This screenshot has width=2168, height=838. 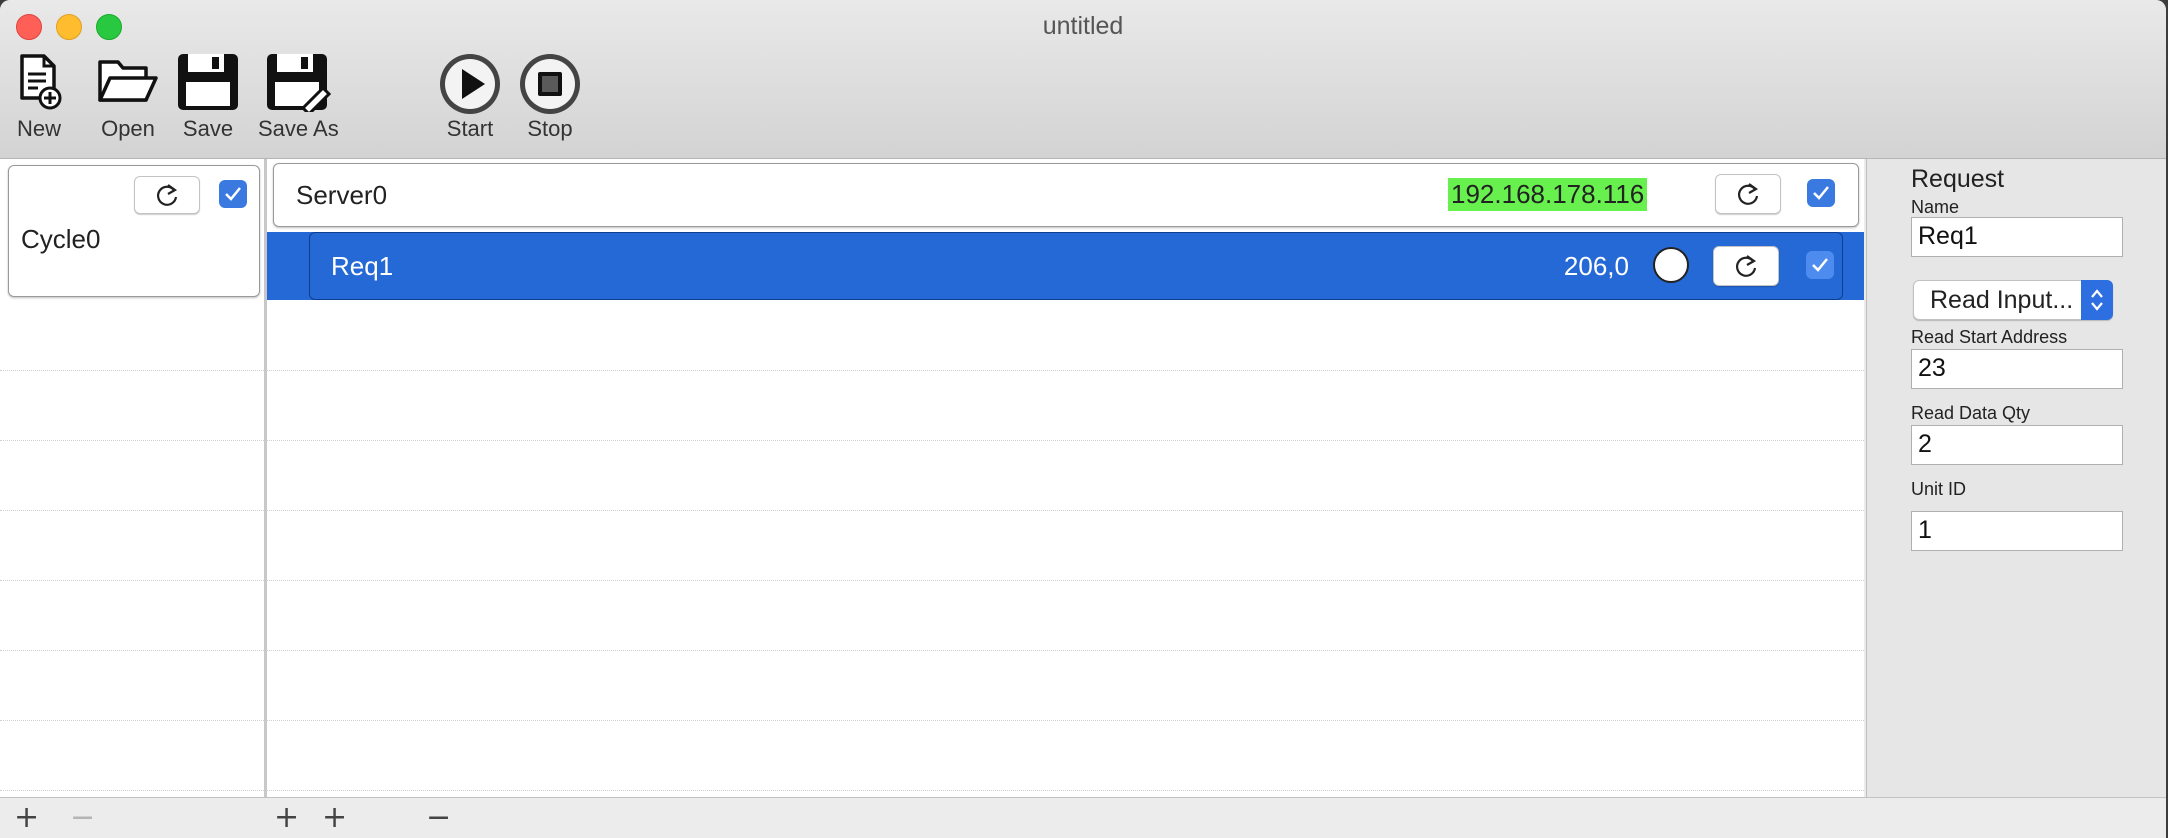 I want to click on chevron-up-down-icon, so click(x=2097, y=300).